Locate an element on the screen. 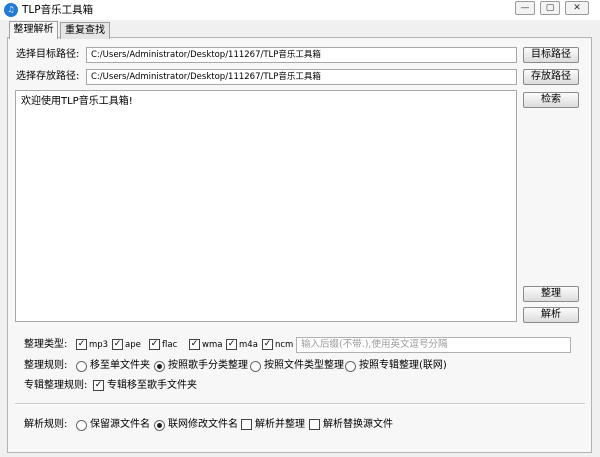  close-button: ✕ is located at coordinates (577, 8).